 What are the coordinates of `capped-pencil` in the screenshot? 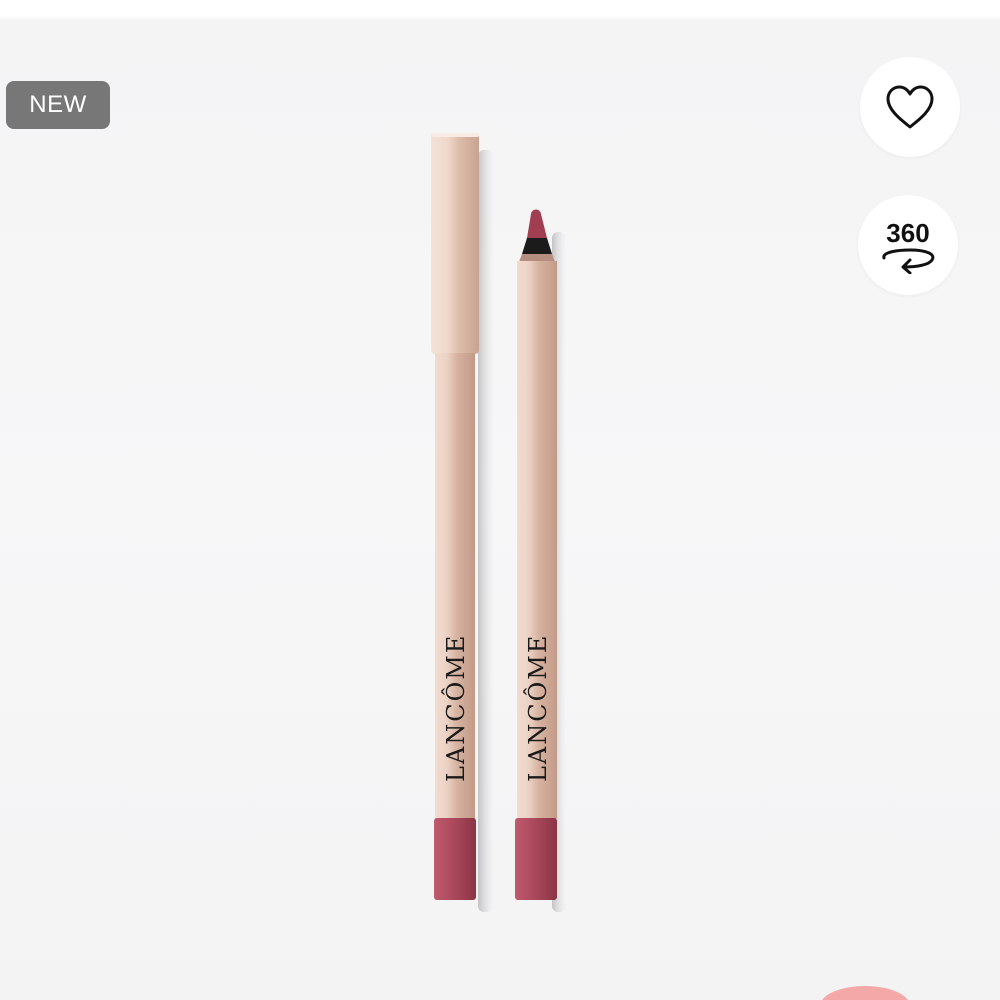 It's located at (455, 516).